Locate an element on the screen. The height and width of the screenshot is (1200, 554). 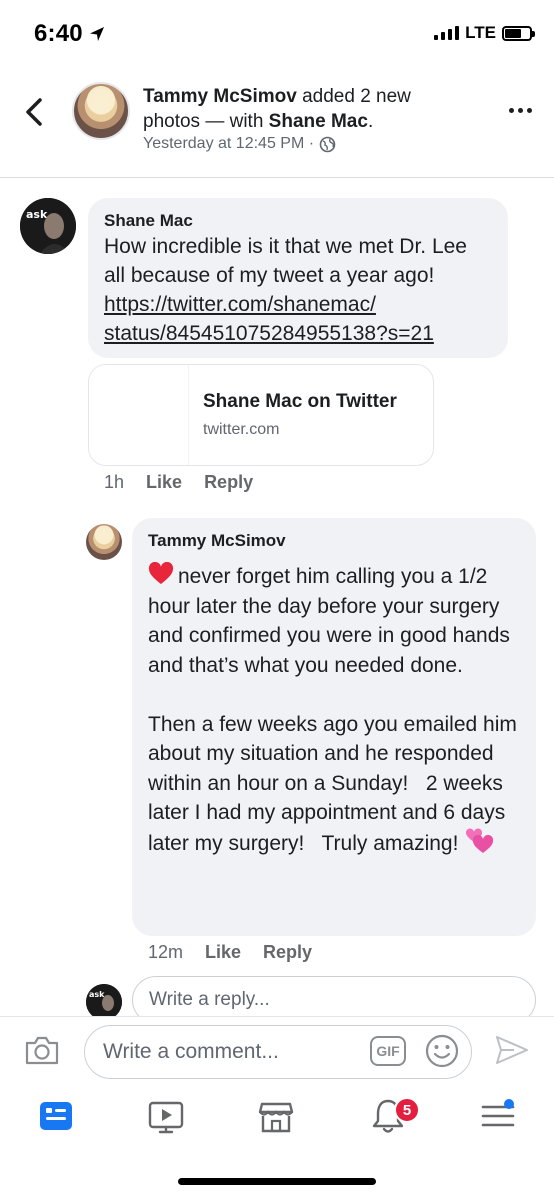
news-feed-icon is located at coordinates (56, 1116).